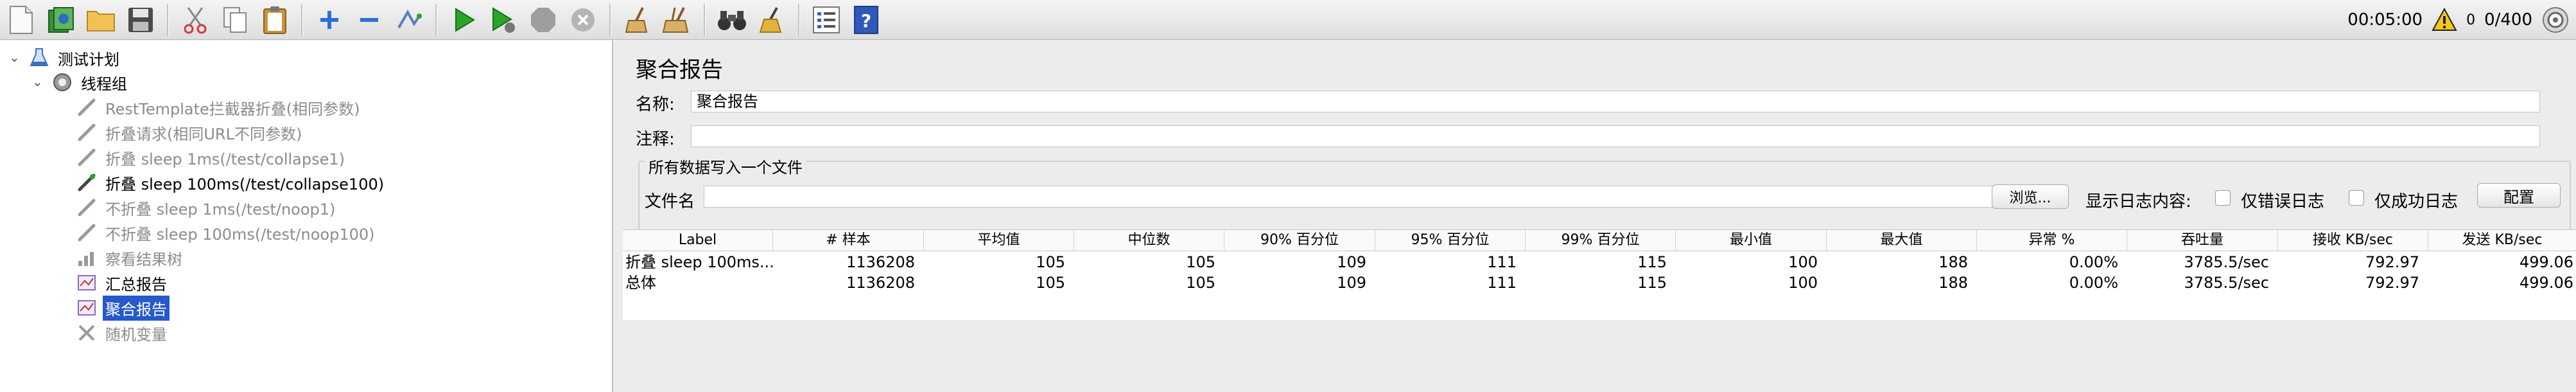 Image resolution: width=2576 pixels, height=392 pixels. I want to click on tree-node-config: 随机变量, so click(123, 333).